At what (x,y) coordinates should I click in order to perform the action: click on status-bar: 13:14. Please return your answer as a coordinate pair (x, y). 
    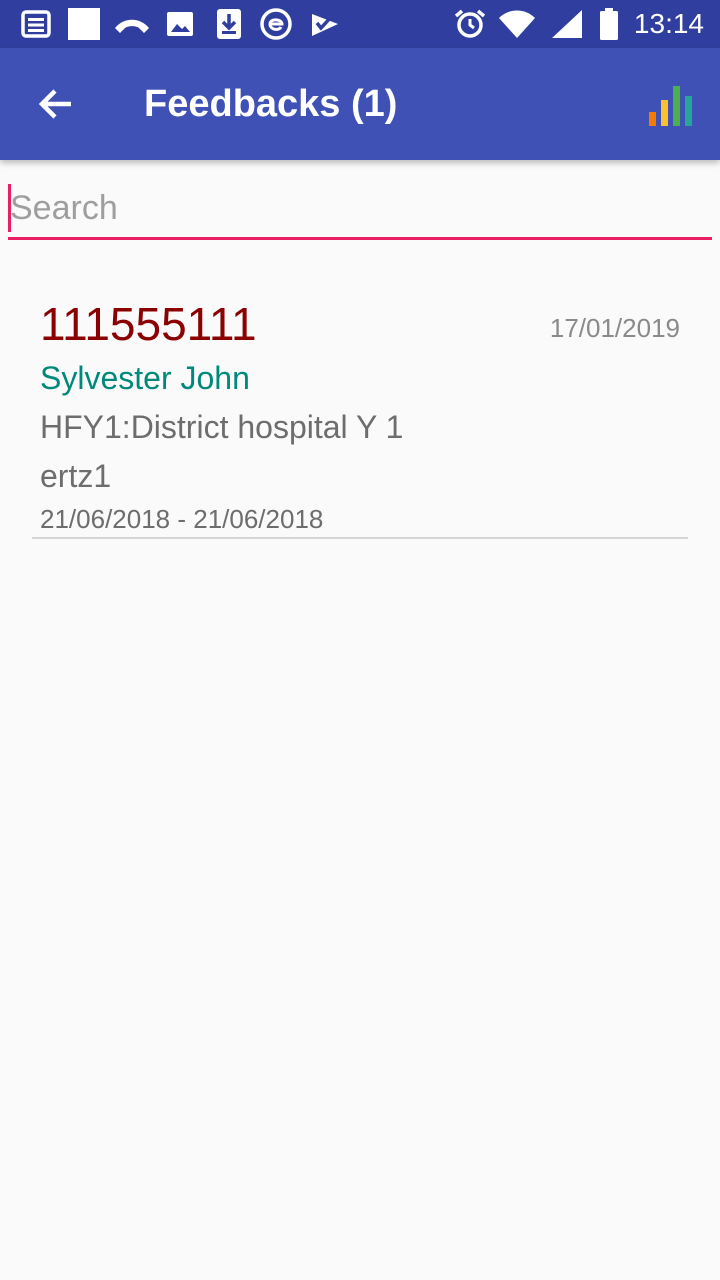
    Looking at the image, I should click on (360, 24).